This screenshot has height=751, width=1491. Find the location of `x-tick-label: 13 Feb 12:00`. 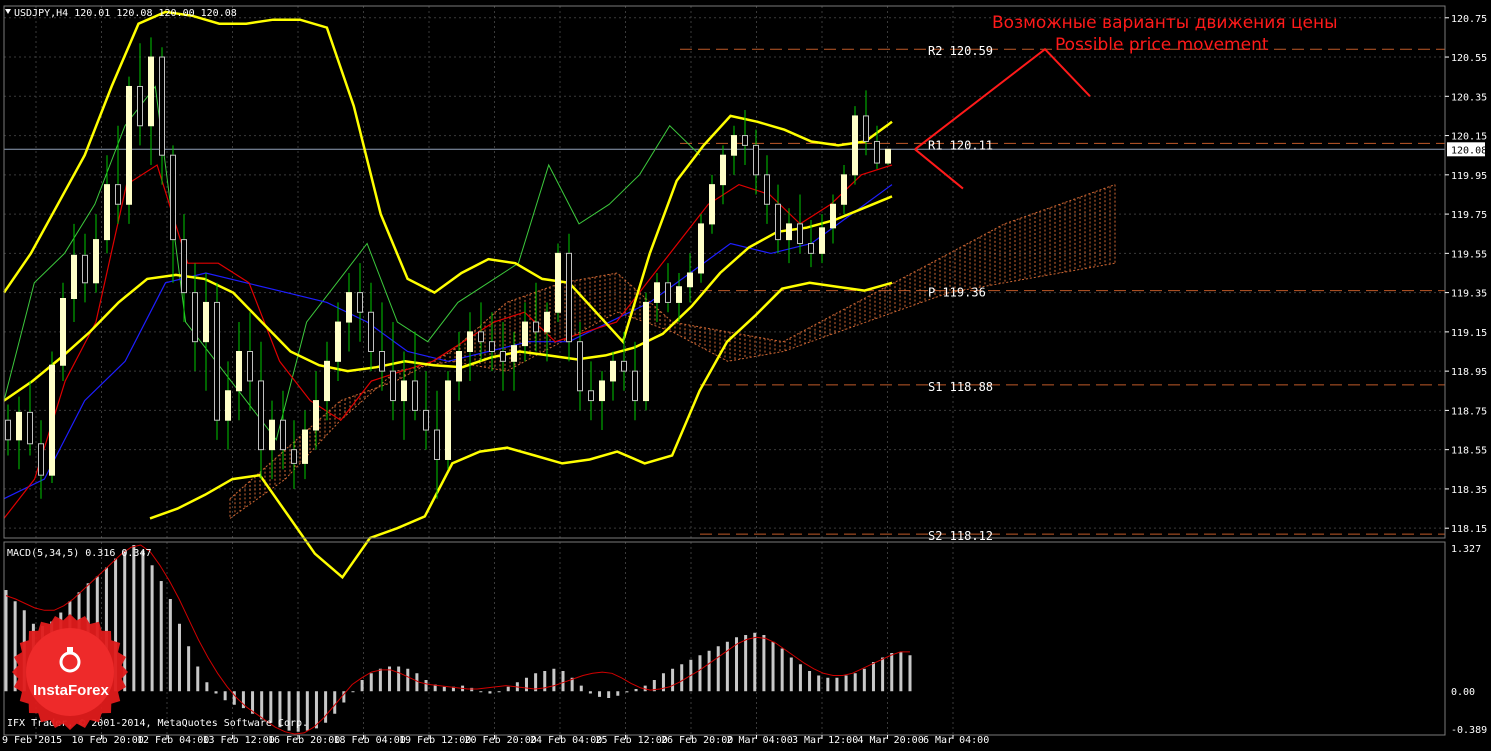

x-tick-label: 13 Feb 12:00 is located at coordinates (239, 740).